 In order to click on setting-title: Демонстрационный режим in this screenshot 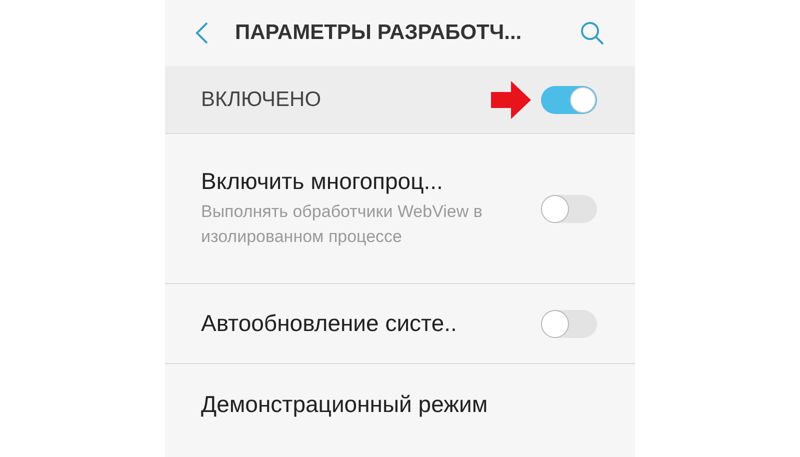, I will do `click(399, 404)`.